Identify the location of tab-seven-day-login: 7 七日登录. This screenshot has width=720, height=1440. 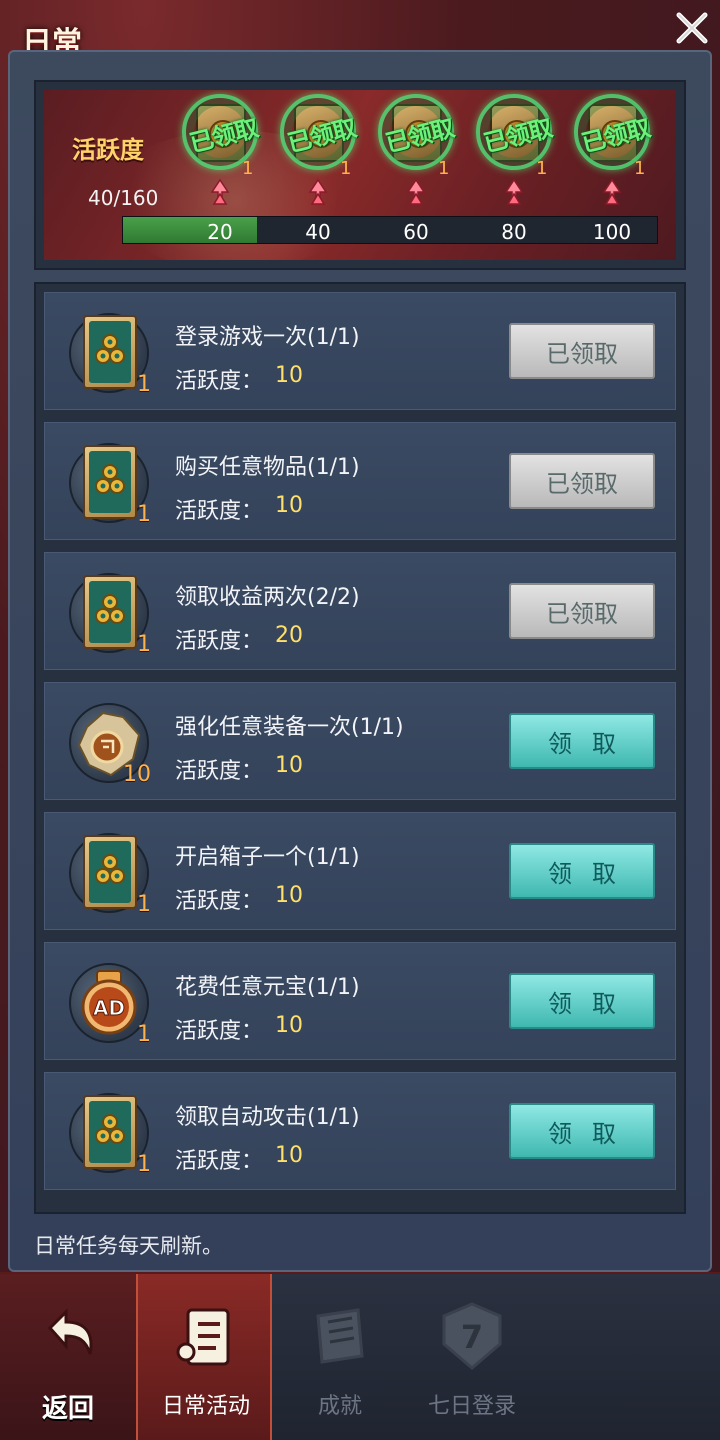
(472, 1357).